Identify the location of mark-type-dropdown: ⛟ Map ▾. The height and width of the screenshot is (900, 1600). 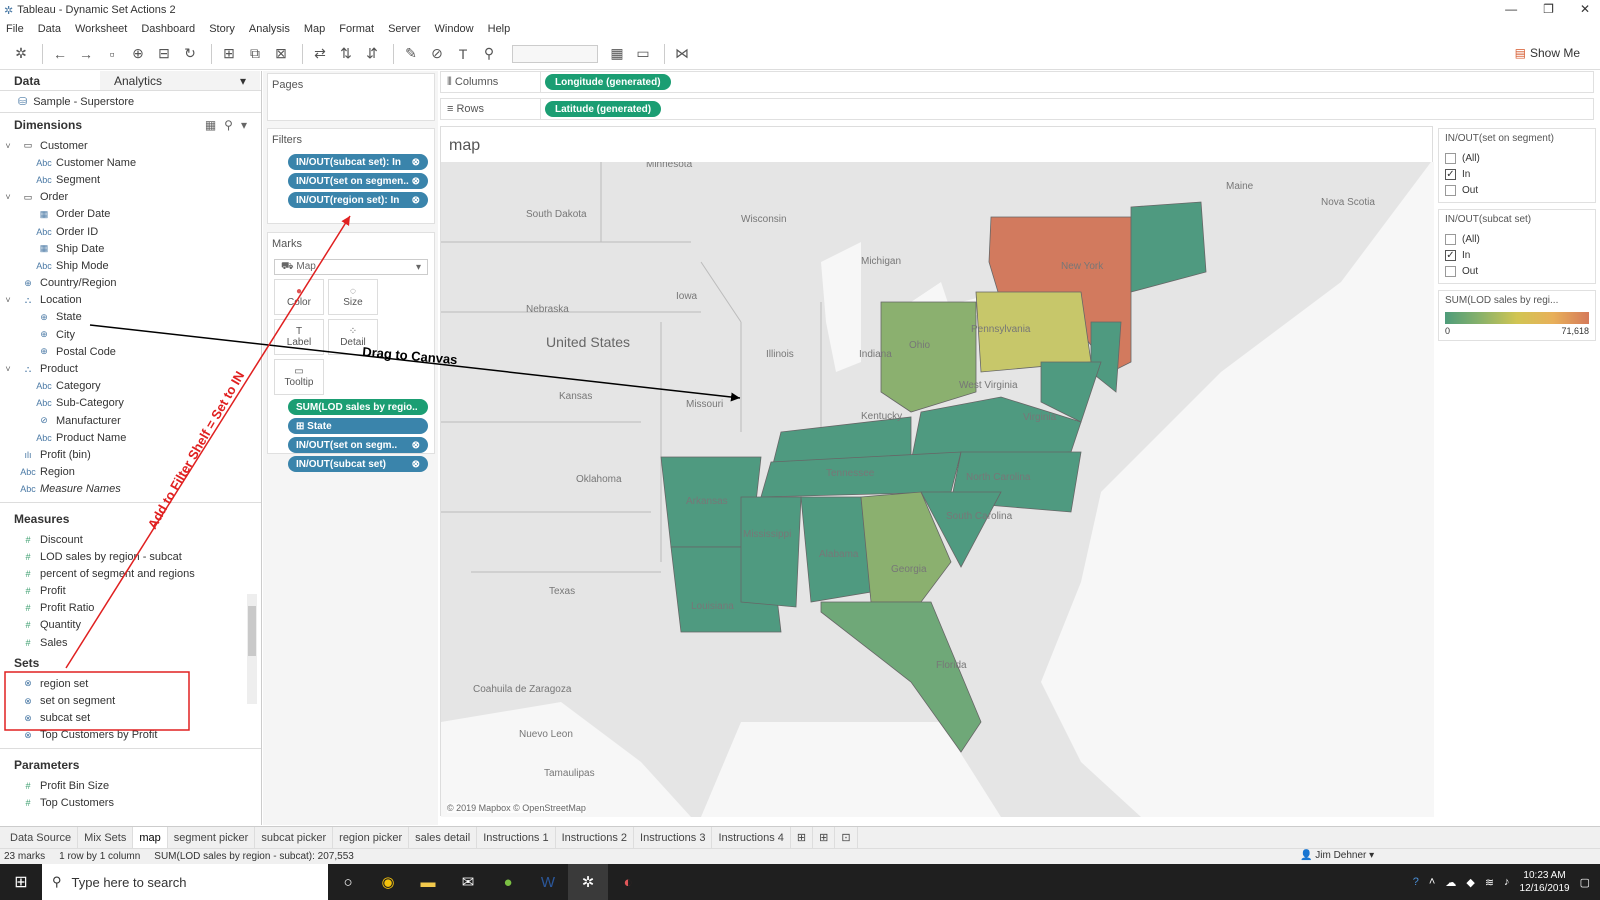
(351, 267).